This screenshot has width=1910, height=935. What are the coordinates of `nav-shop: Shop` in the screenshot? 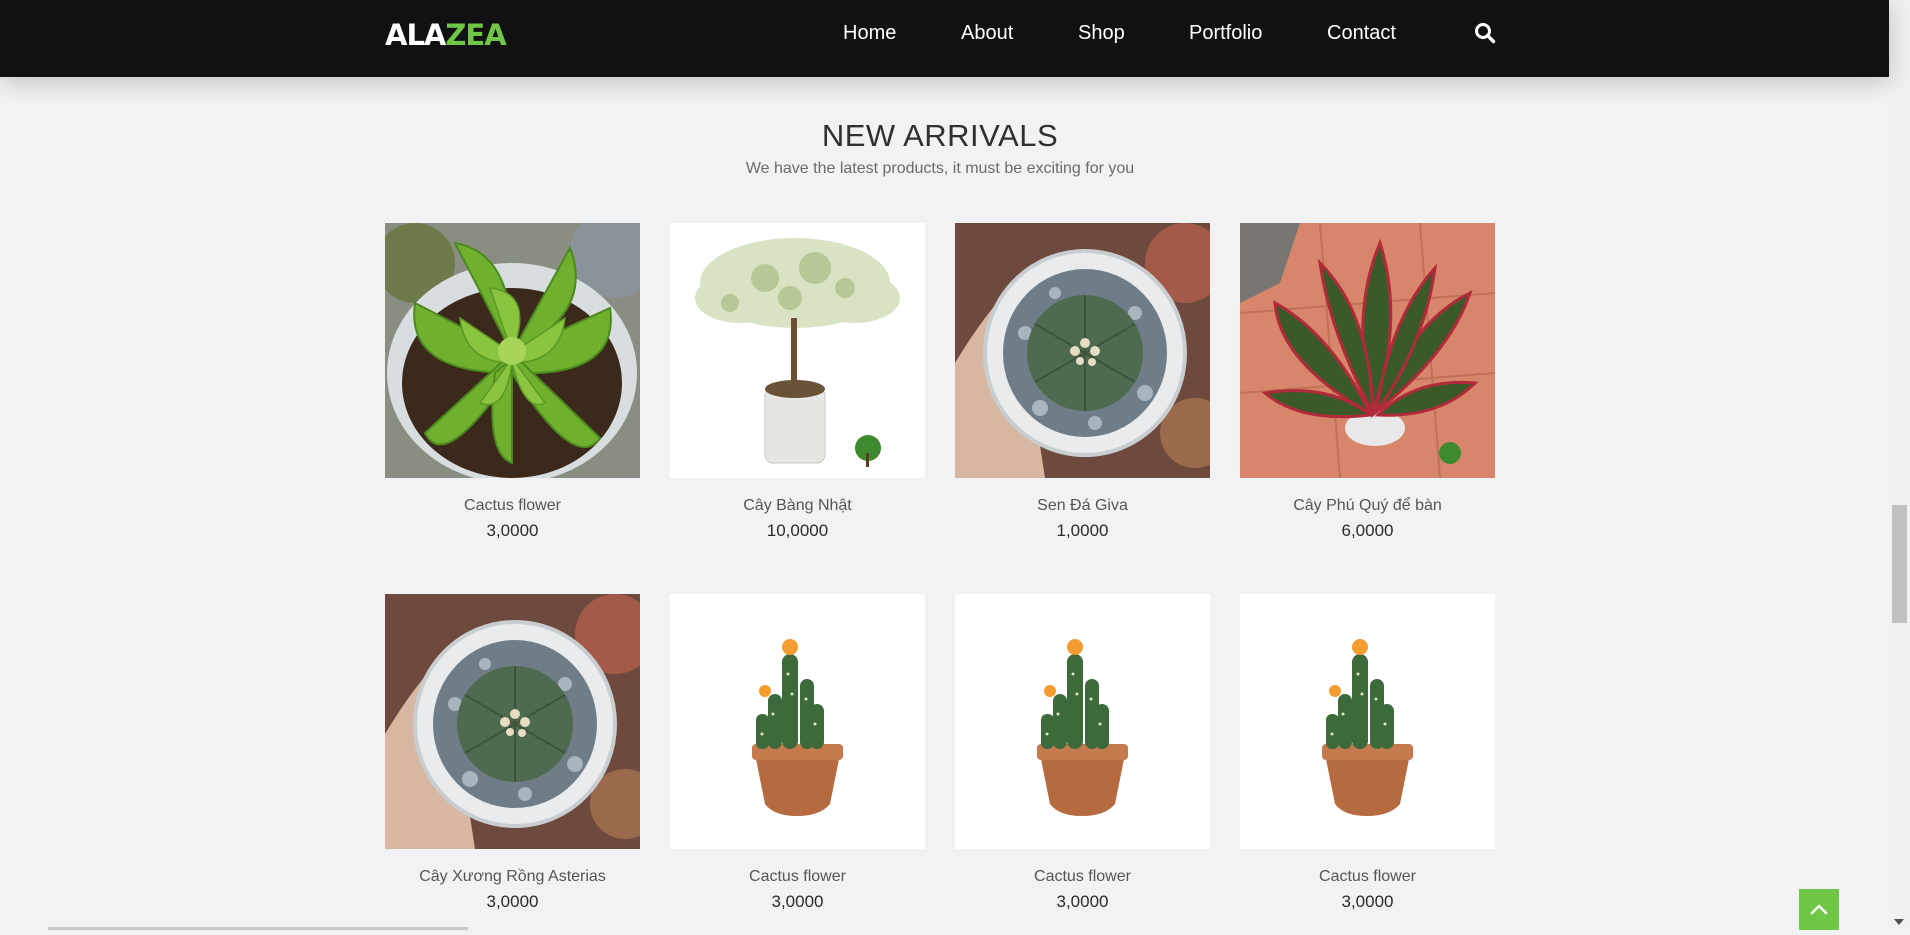 It's located at (1101, 33).